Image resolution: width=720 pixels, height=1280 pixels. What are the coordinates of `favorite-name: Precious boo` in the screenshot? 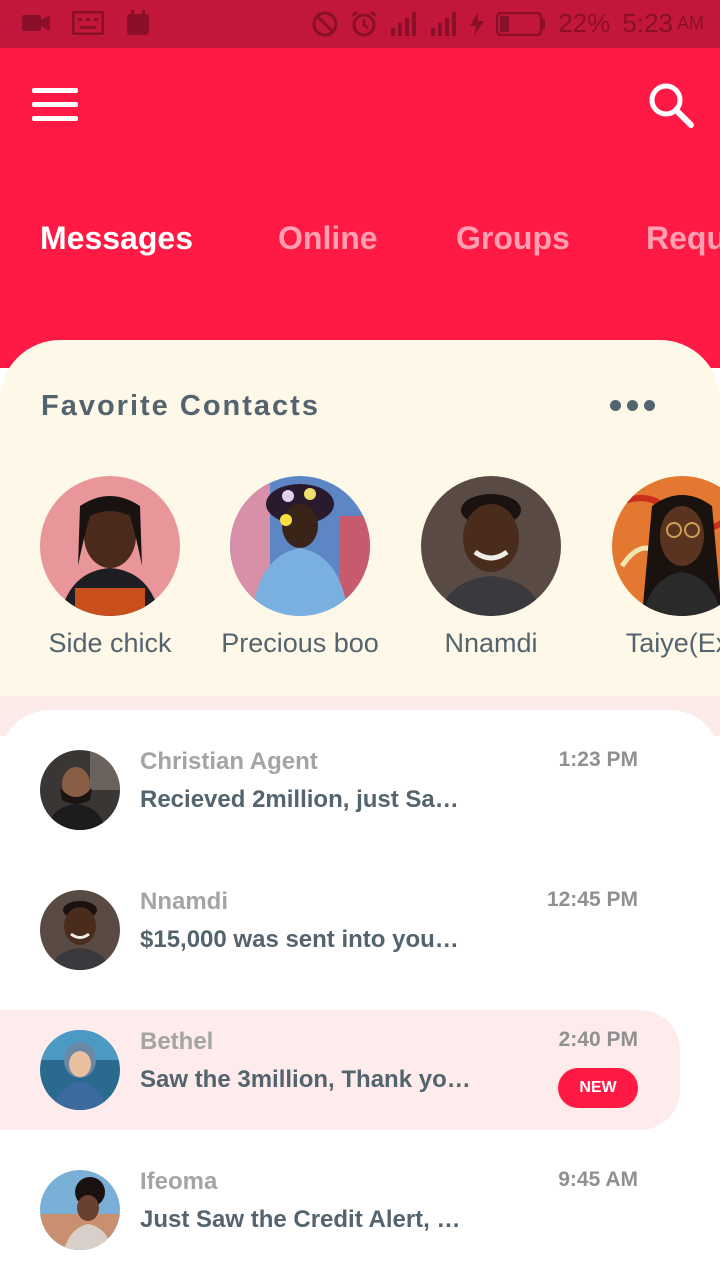 It's located at (300, 643).